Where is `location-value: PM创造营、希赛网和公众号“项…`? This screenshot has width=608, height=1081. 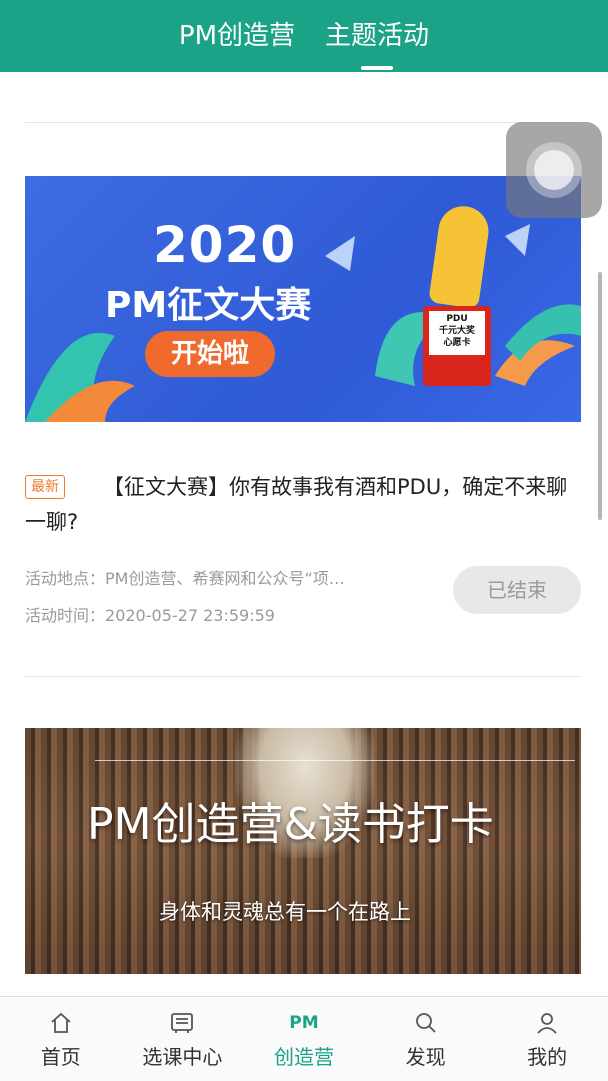
location-value: PM创造营、希赛网和公众号“项… is located at coordinates (225, 578).